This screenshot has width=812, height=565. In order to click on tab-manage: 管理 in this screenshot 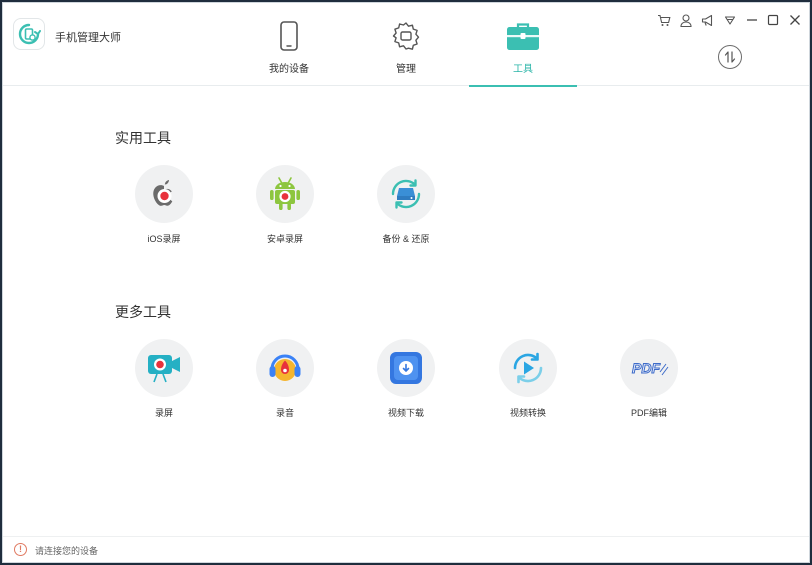, I will do `click(406, 44)`.